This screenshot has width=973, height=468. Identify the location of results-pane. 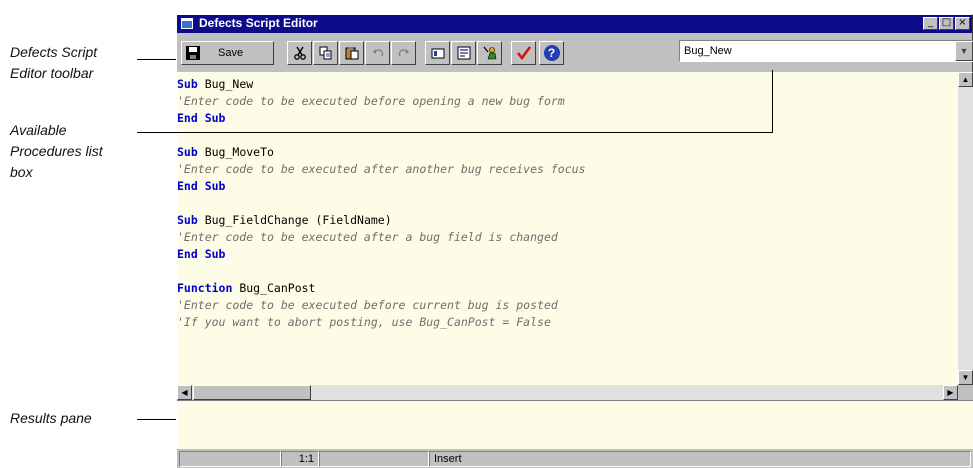
(575, 424).